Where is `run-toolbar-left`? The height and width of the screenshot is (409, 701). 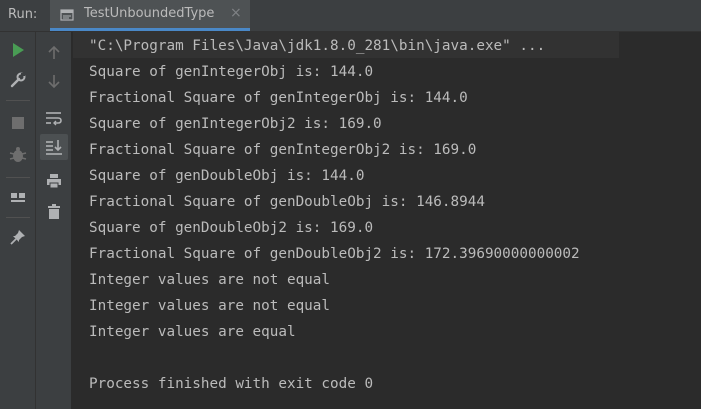
run-toolbar-left is located at coordinates (18, 220).